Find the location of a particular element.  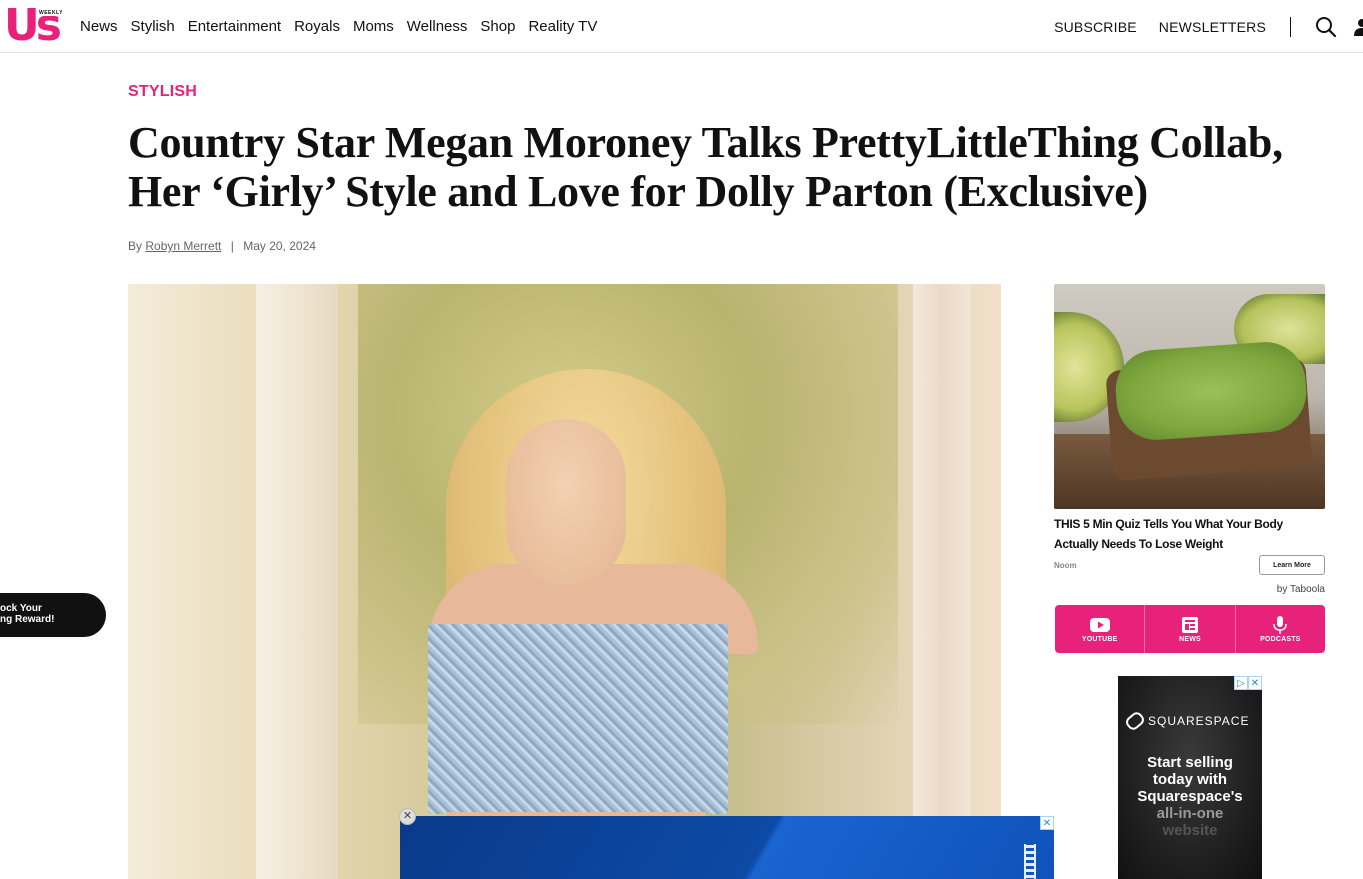

squarespace-brand: SQUARESPACE is located at coordinates (1199, 721).